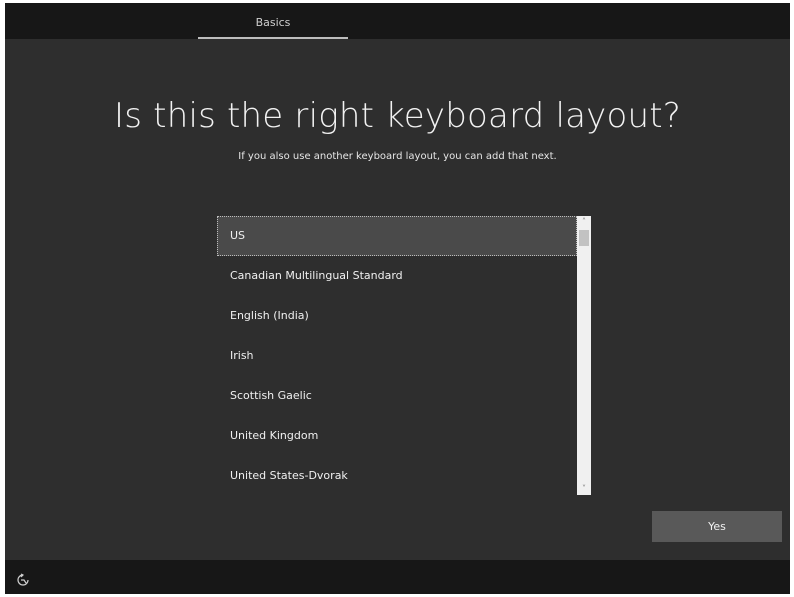 Image resolution: width=794 pixels, height=597 pixels. I want to click on scroll-down-icon: ˅, so click(584, 489).